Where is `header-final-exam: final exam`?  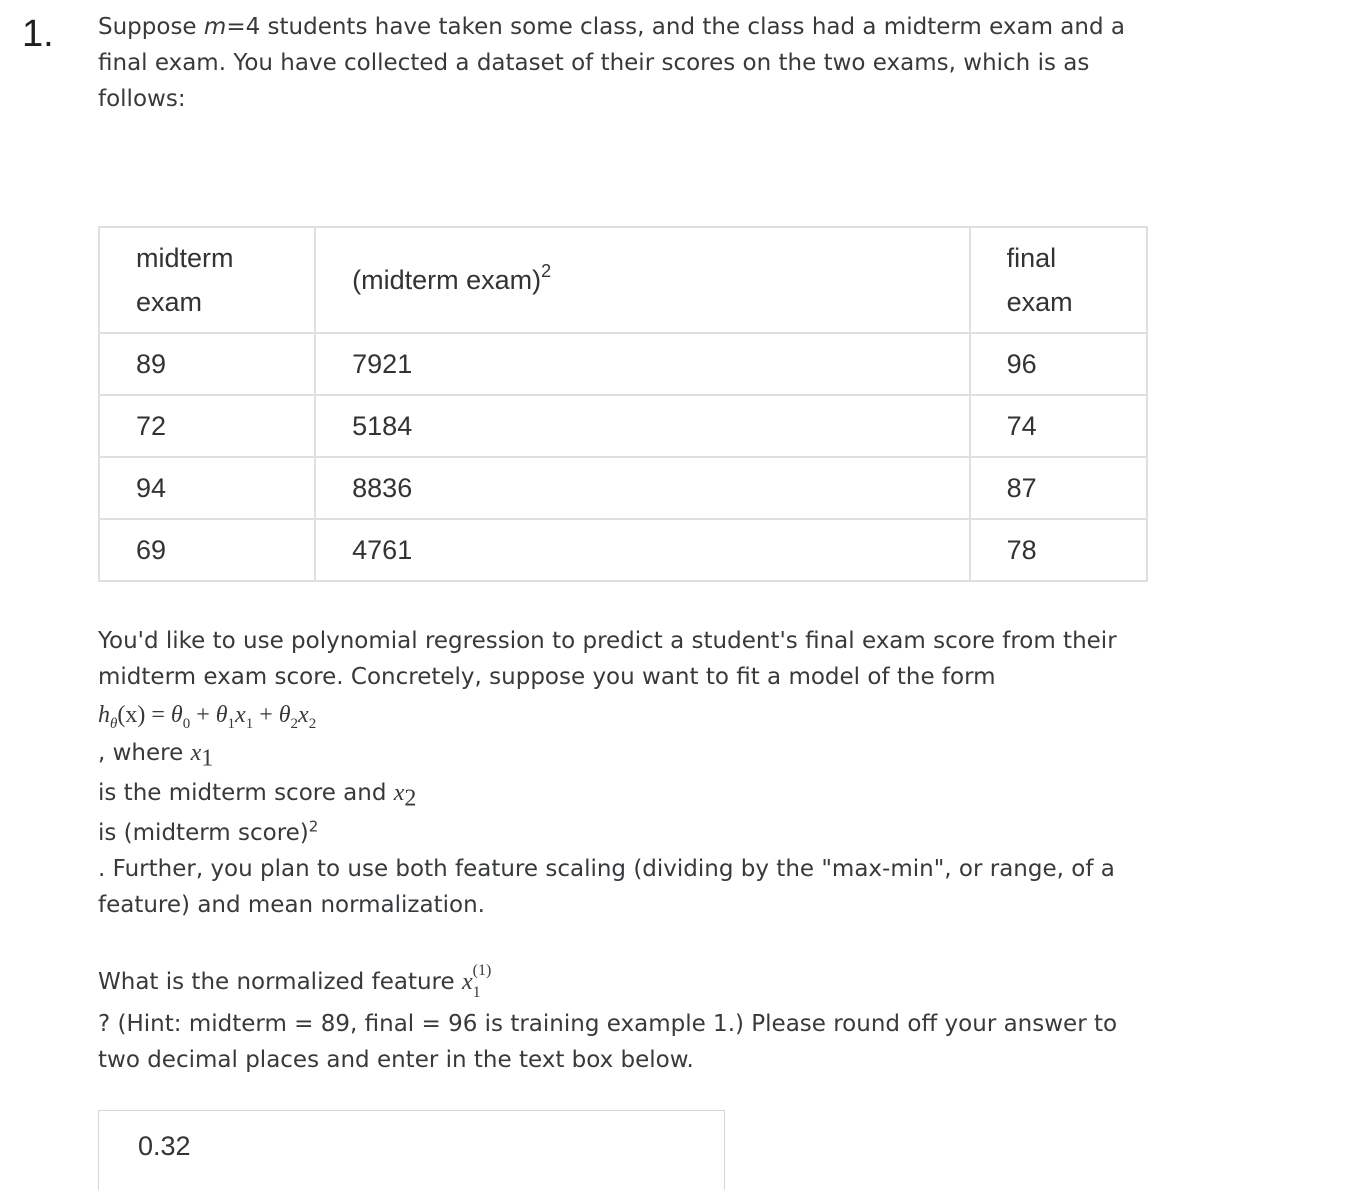 header-final-exam: final exam is located at coordinates (1058, 280).